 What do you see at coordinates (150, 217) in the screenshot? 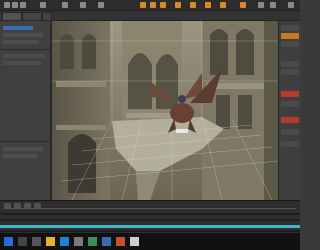
I see `timeline-panel` at bounding box center [150, 217].